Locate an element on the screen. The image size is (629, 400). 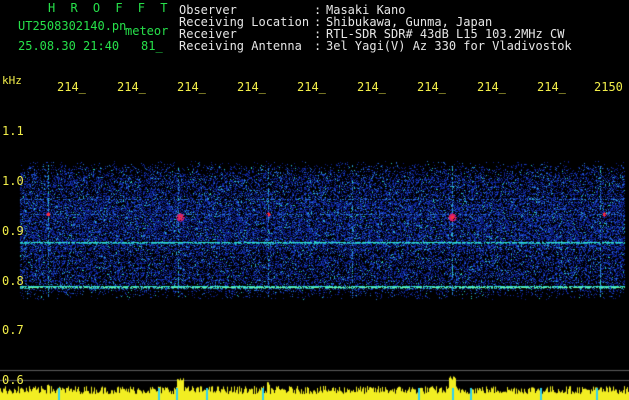
y-tick-label: 0.8 is located at coordinates (13, 281).